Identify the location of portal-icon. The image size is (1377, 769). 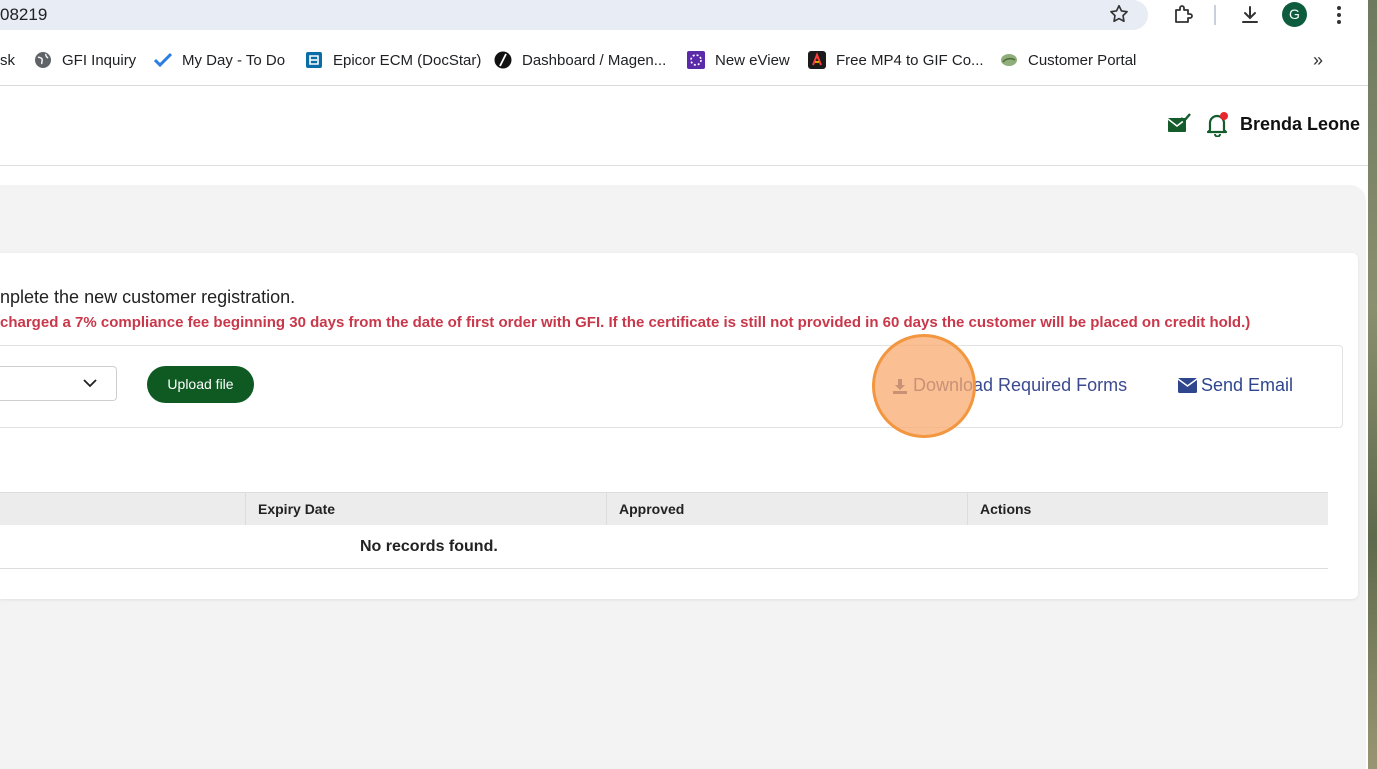
(1009, 60).